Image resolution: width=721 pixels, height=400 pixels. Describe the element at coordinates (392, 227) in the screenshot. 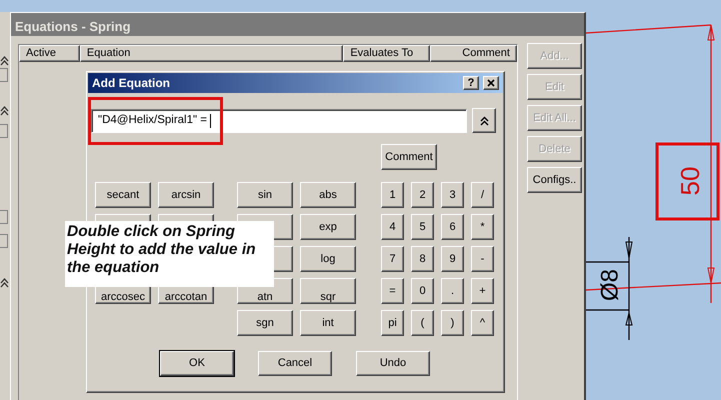

I see `keypad-button: 4` at that location.